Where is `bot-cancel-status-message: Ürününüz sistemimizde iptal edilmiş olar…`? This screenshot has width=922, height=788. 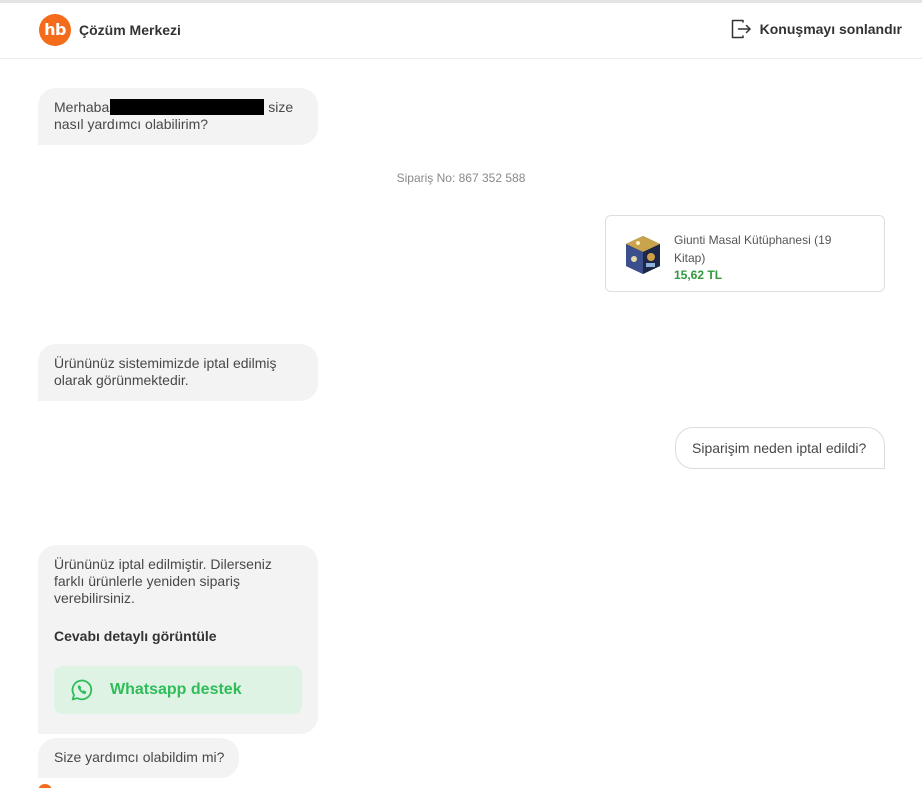
bot-cancel-status-message: Ürününüz sistemimizde iptal edilmiş olar… is located at coordinates (178, 372).